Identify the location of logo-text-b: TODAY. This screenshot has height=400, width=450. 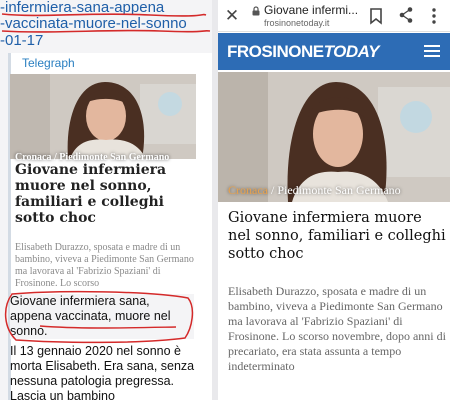
(351, 51).